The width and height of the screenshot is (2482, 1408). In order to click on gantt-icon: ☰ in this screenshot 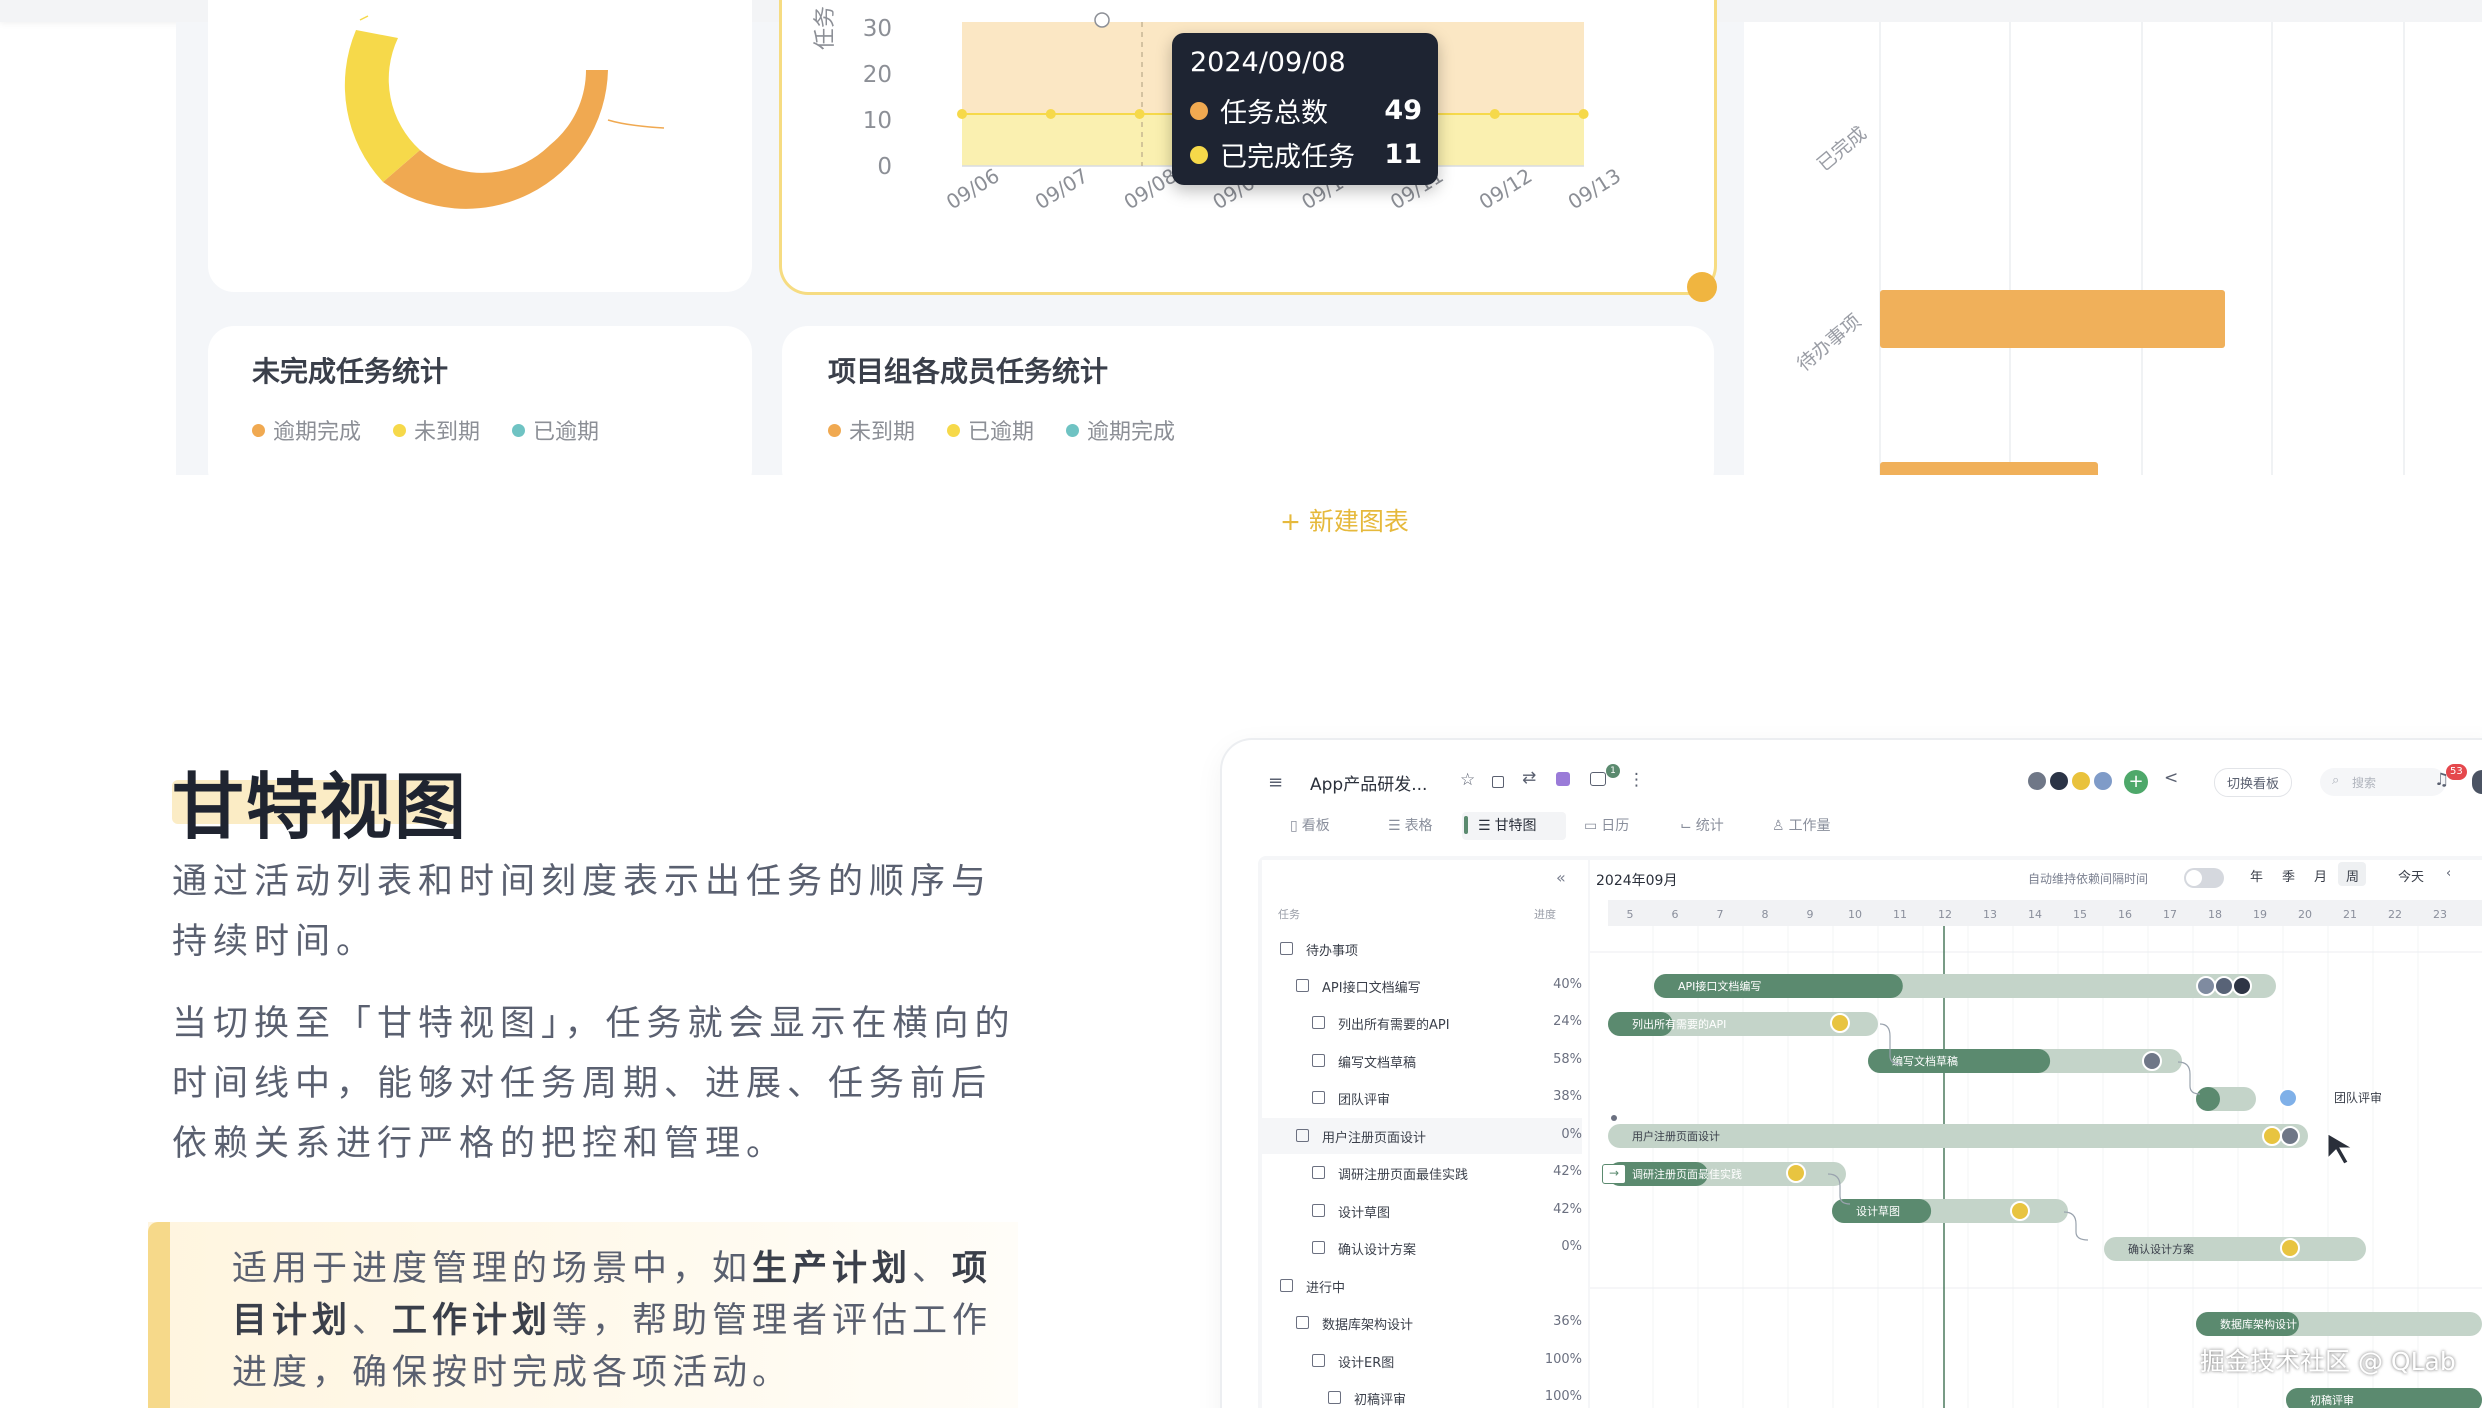, I will do `click(1484, 826)`.